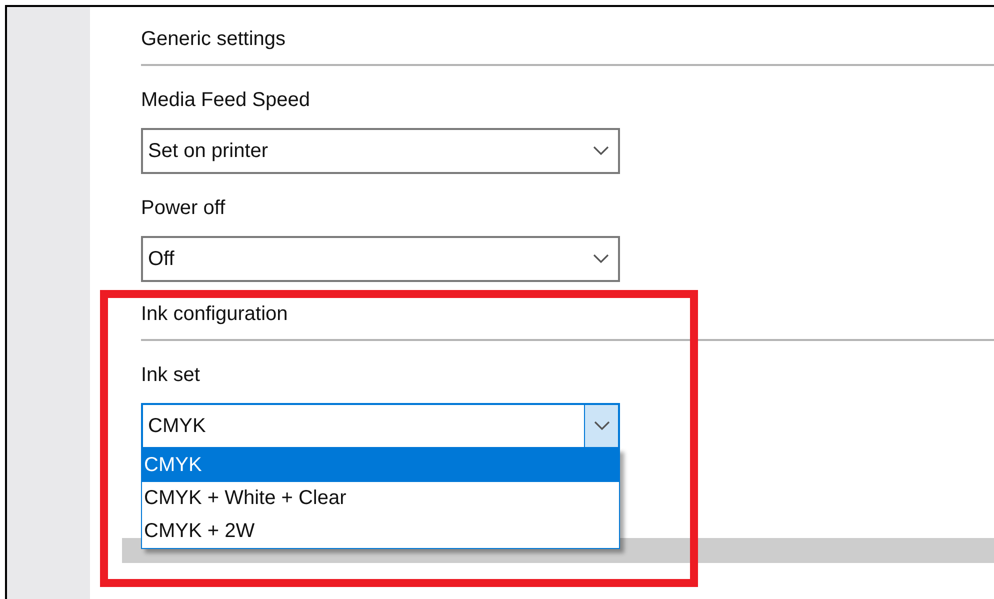 This screenshot has width=994, height=599. Describe the element at coordinates (208, 151) in the screenshot. I see `select-value: Set on printer` at that location.